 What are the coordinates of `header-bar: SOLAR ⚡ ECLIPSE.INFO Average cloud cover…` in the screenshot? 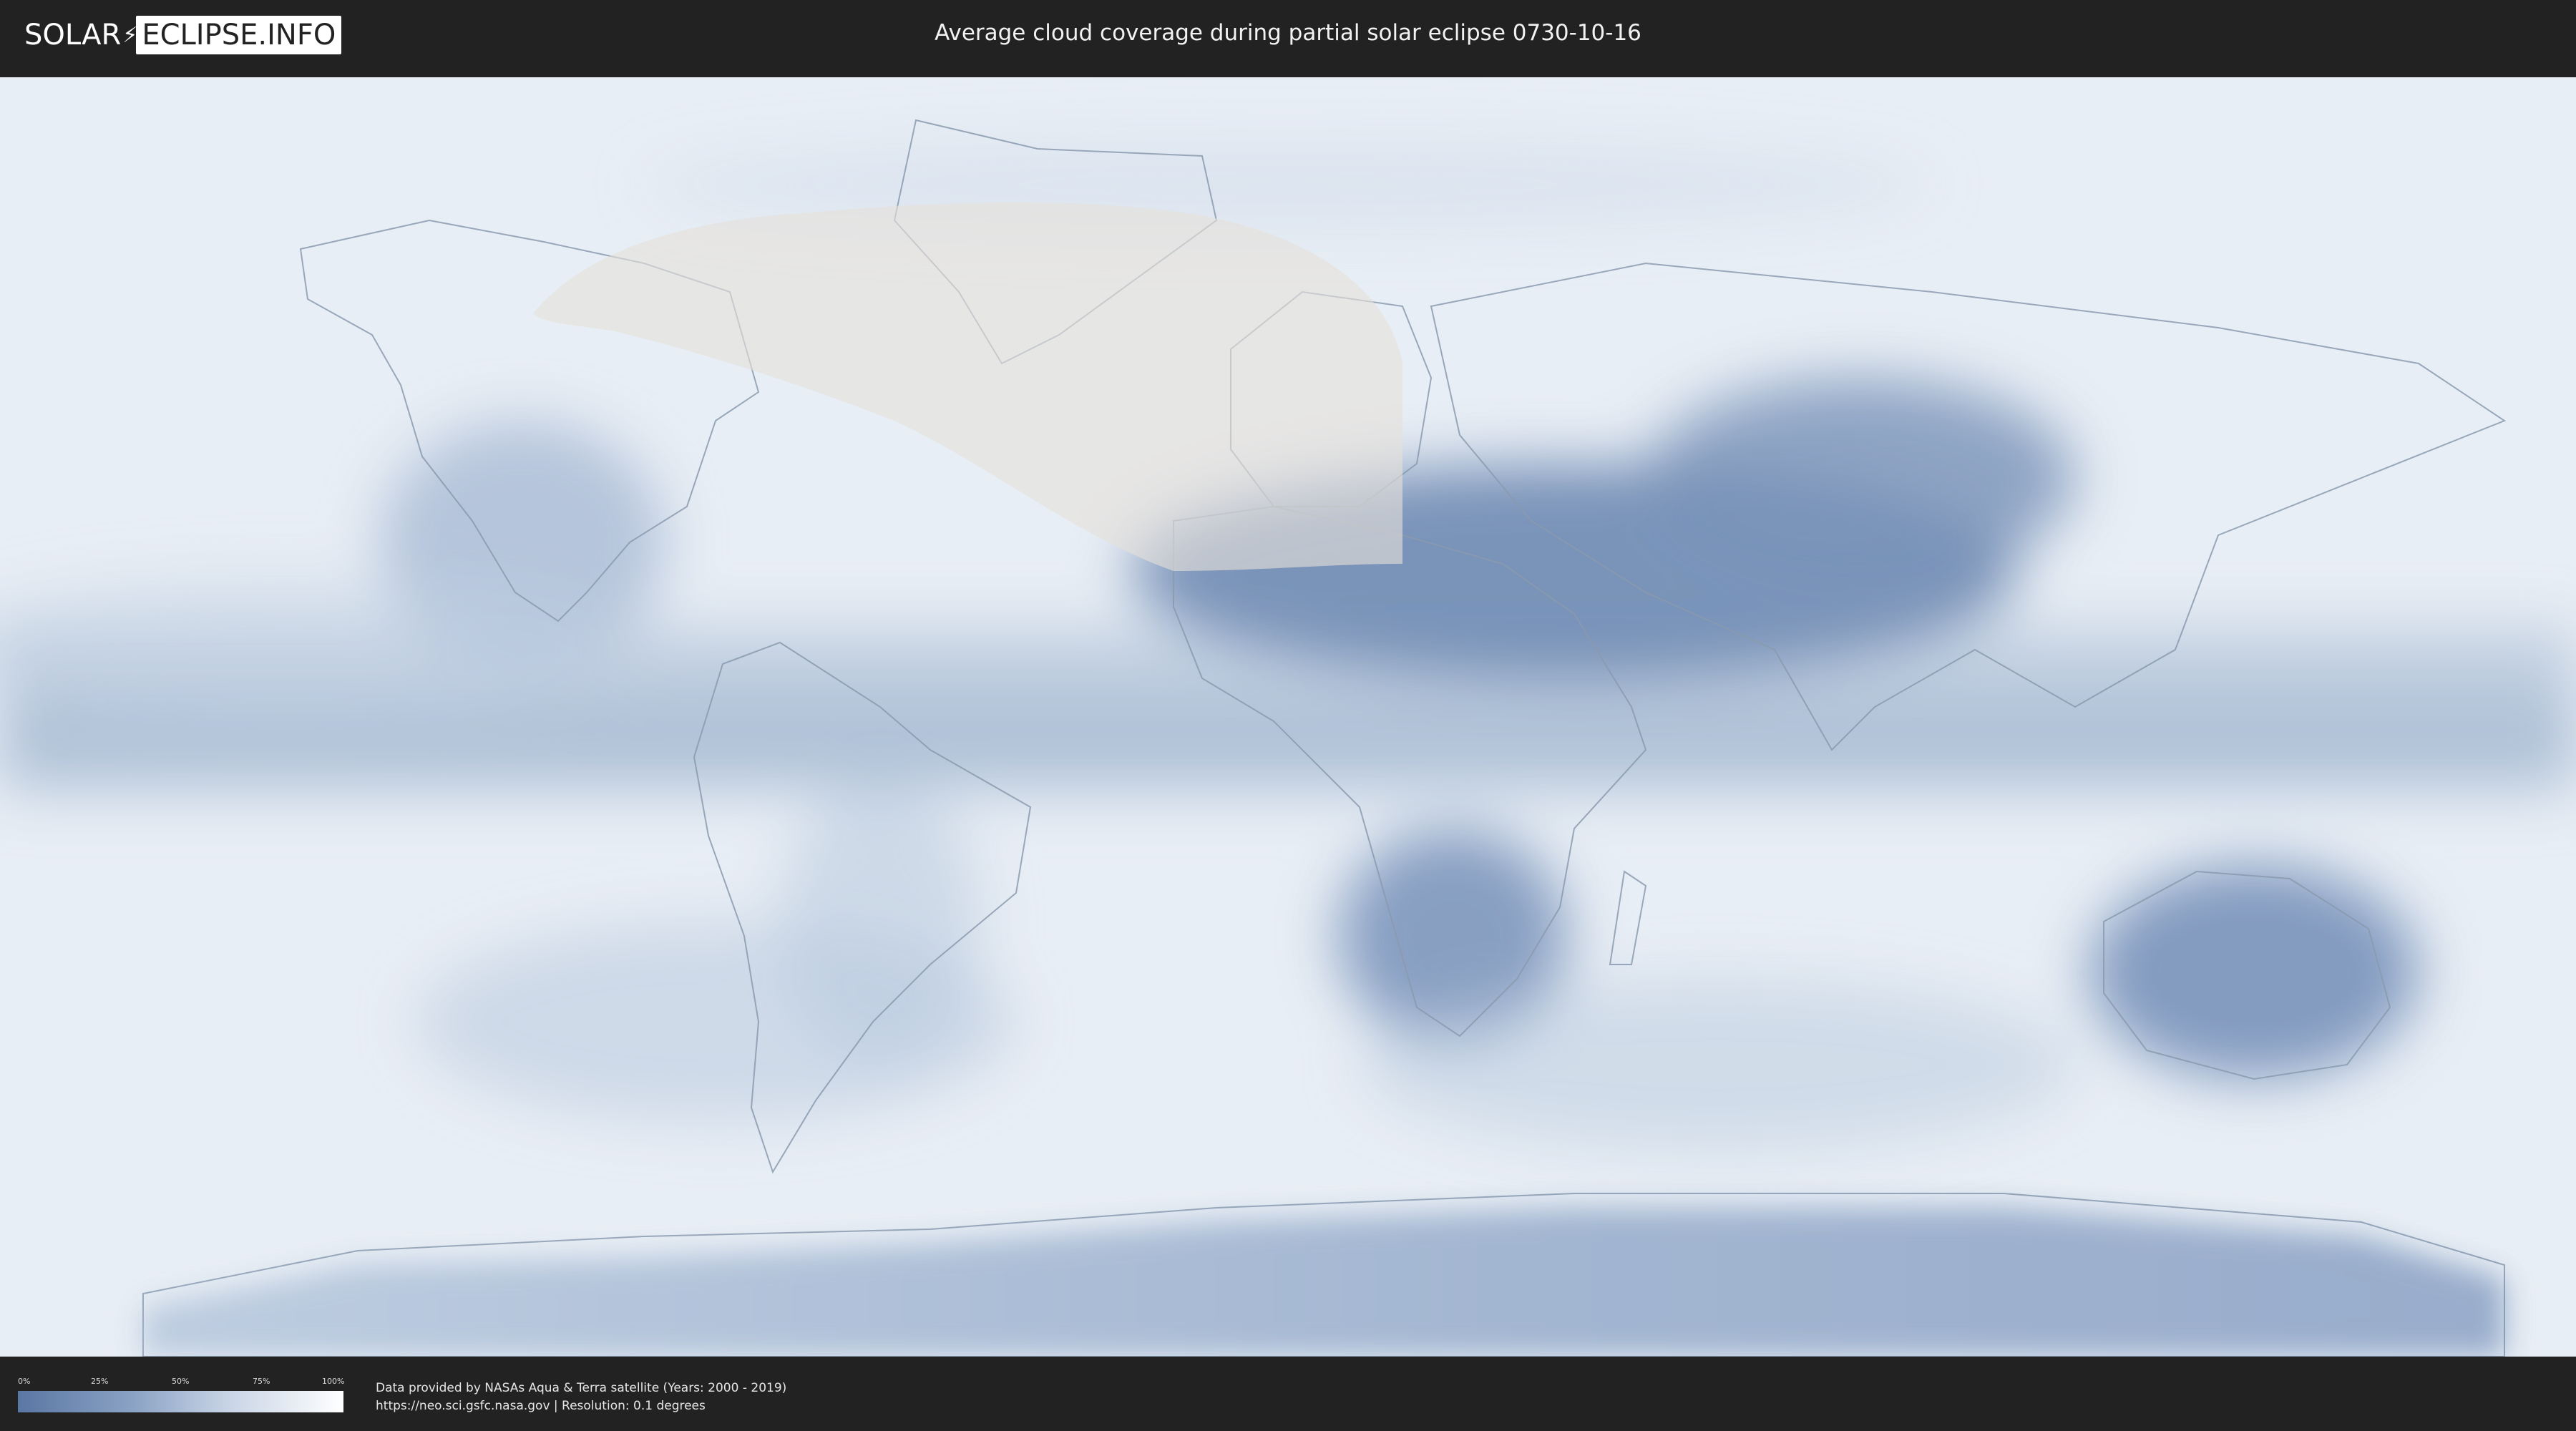 It's located at (1288, 36).